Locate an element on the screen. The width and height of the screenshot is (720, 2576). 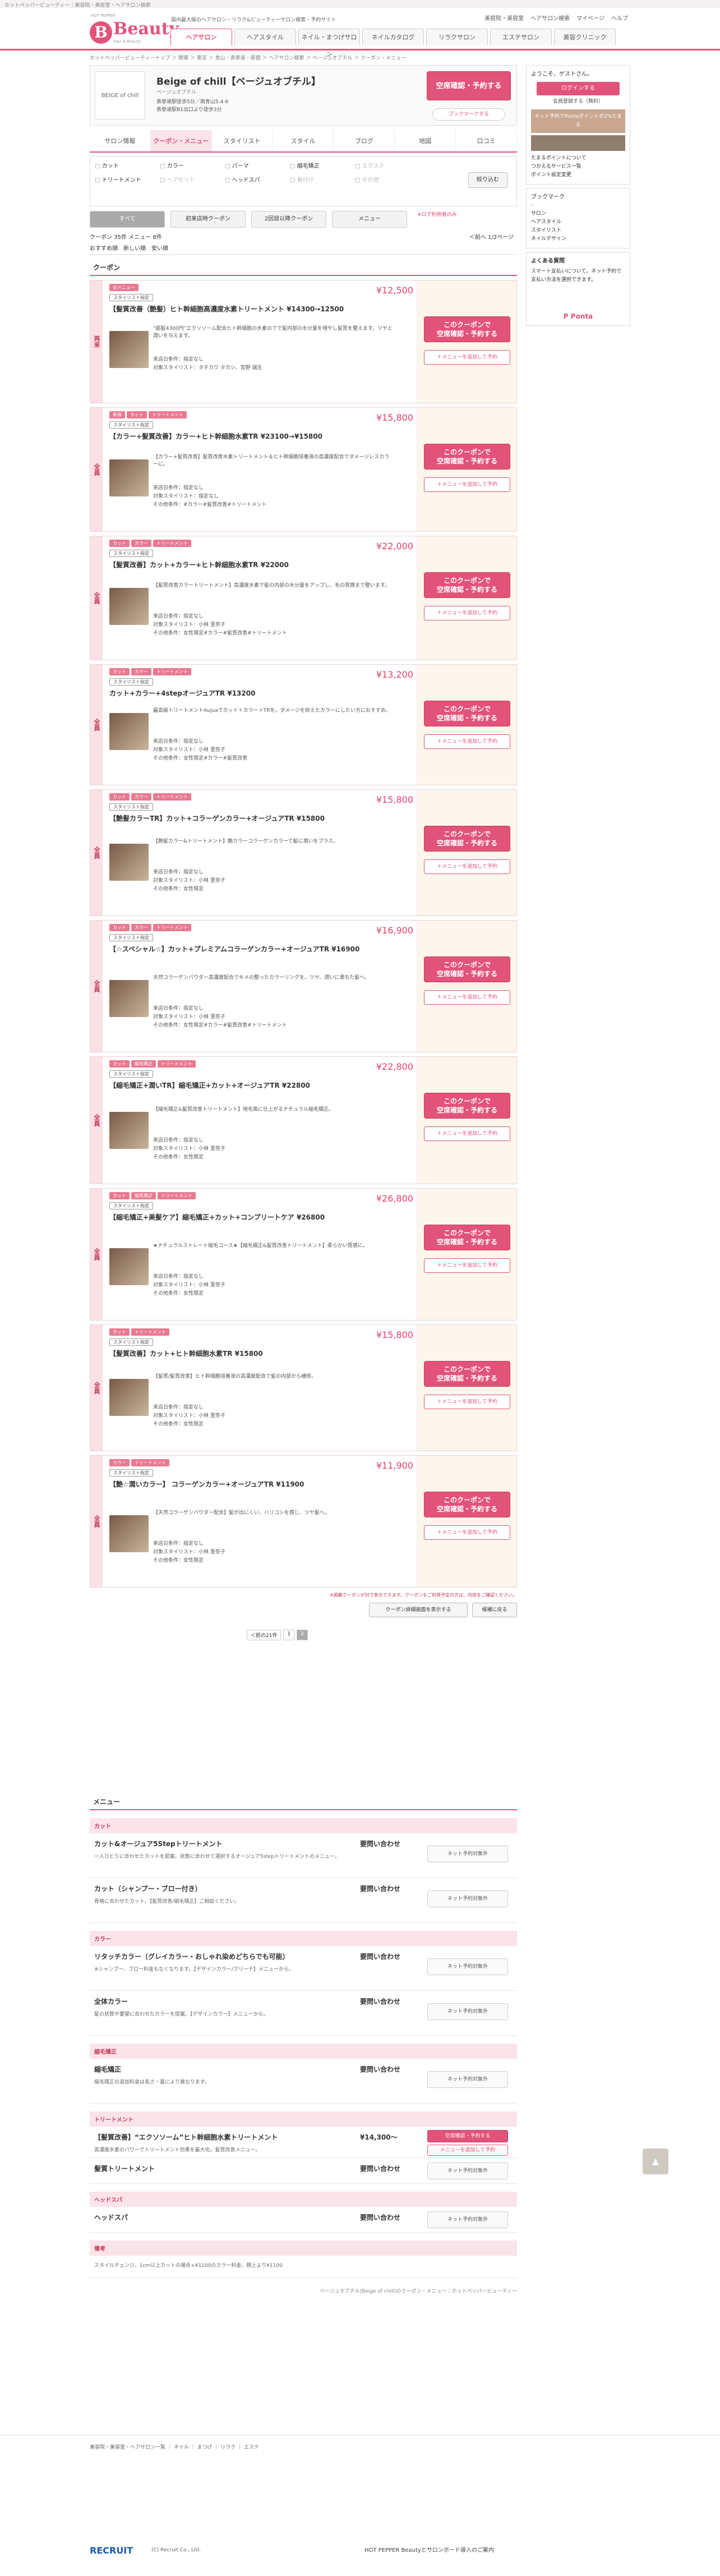
coupon-title: 【髪質改善】カット+カラー+ヒト幹細胞水素TR ¥22000 is located at coordinates (255, 565).